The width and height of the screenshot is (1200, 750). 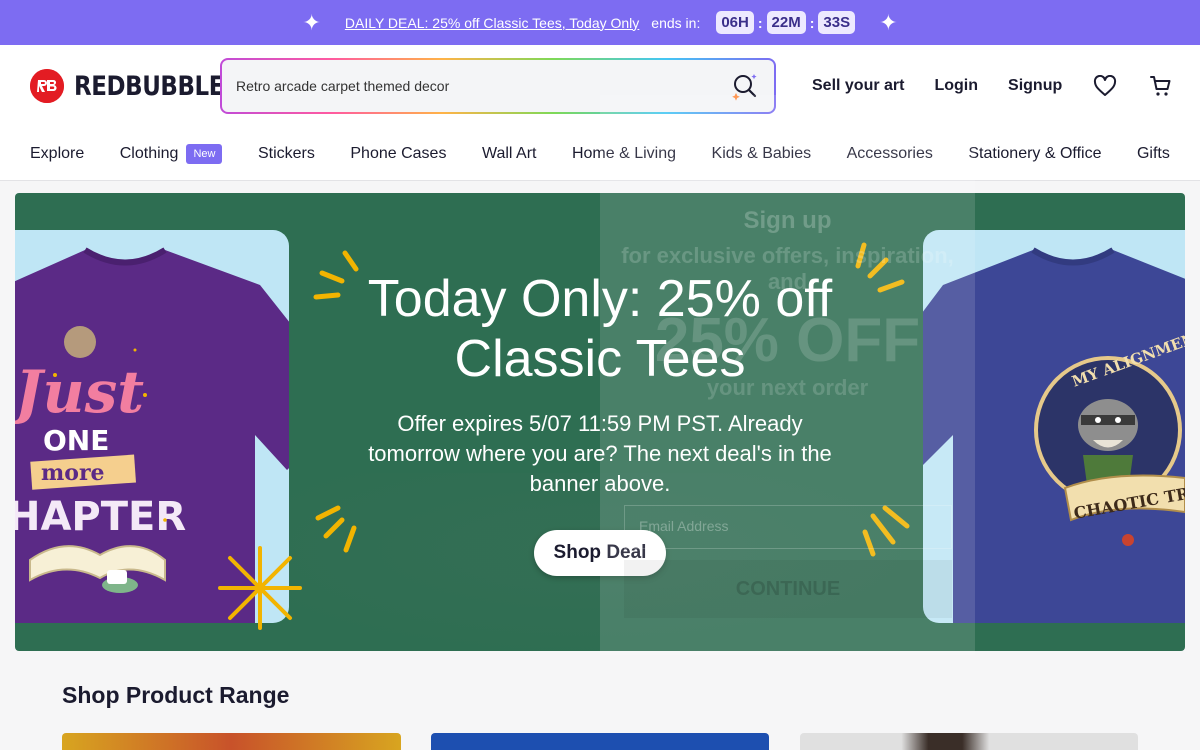 I want to click on signup-link: Signup, so click(x=1035, y=86).